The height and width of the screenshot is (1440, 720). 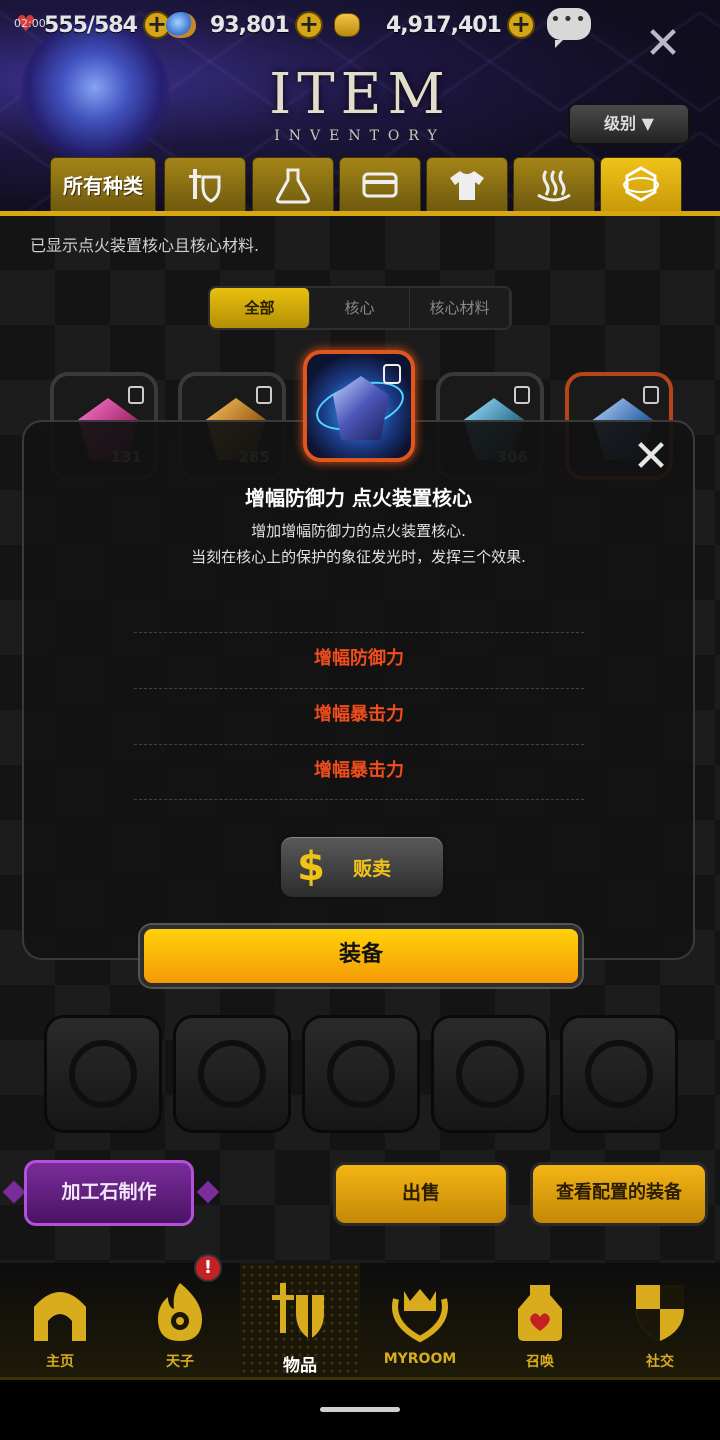 I want to click on tab-consumables, so click(x=293, y=184).